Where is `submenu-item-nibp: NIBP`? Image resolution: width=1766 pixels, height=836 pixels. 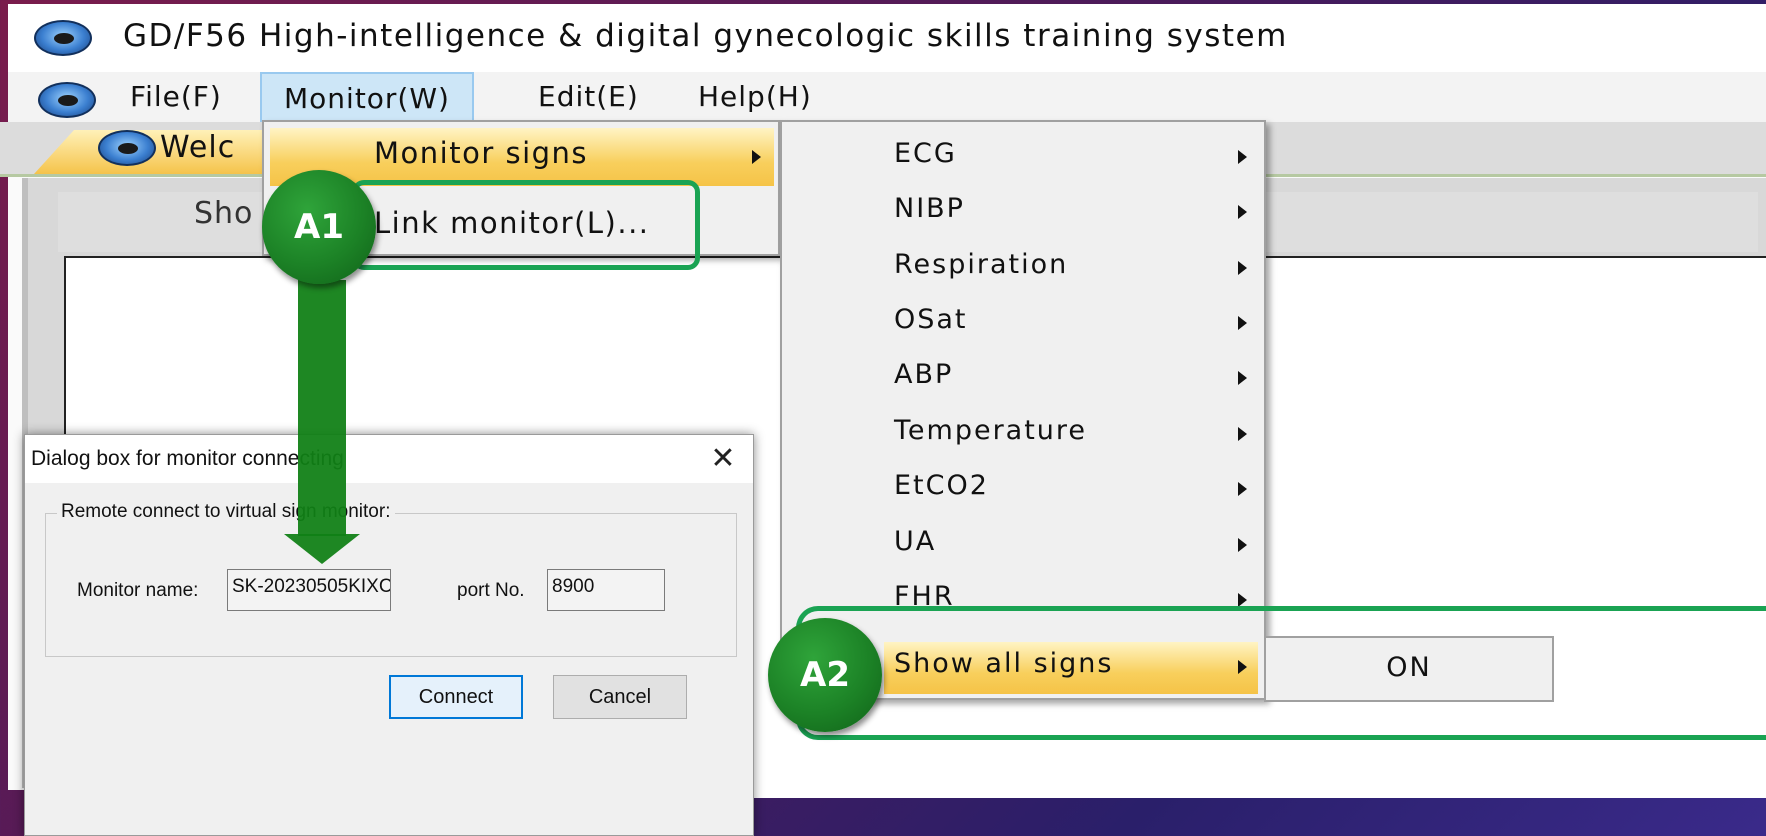 submenu-item-nibp: NIBP is located at coordinates (1023, 212).